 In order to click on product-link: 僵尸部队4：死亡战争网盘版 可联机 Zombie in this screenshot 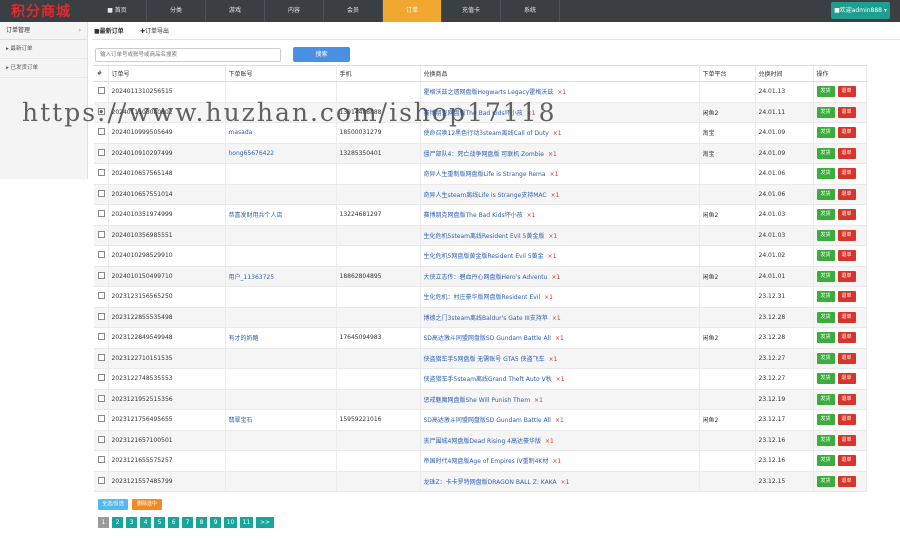, I will do `click(484, 154)`.